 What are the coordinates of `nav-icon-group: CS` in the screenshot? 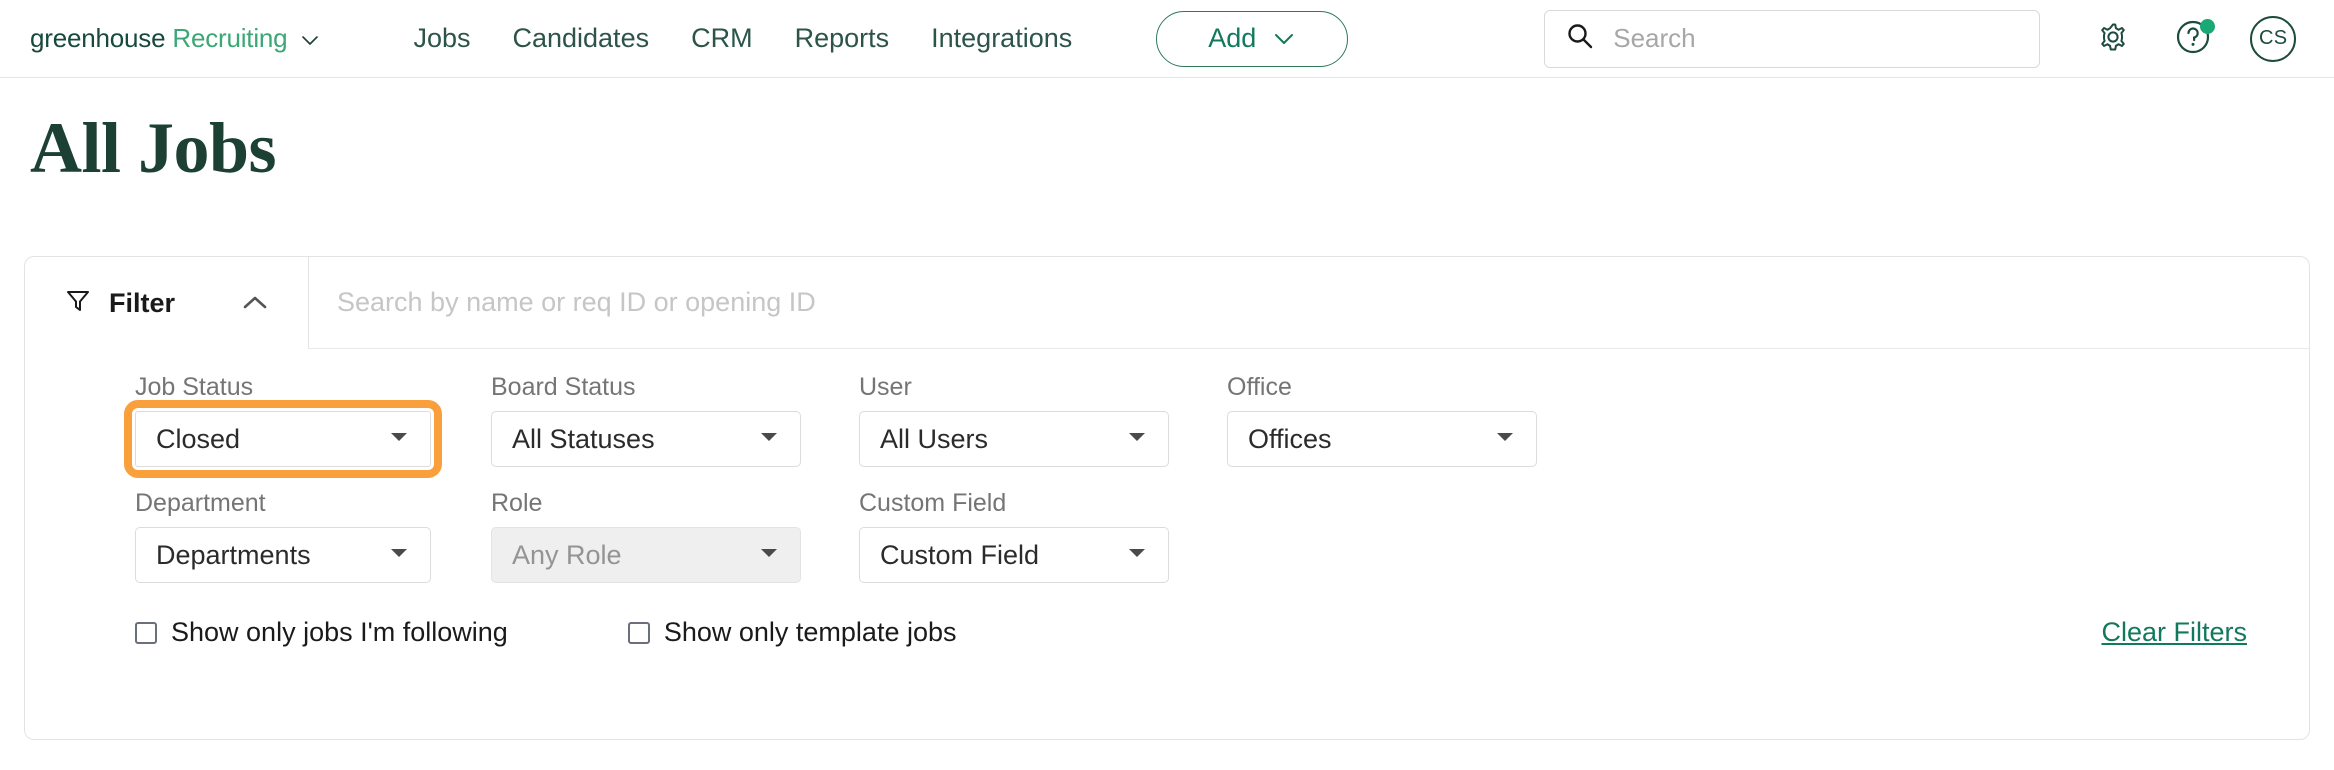 It's located at (2193, 38).